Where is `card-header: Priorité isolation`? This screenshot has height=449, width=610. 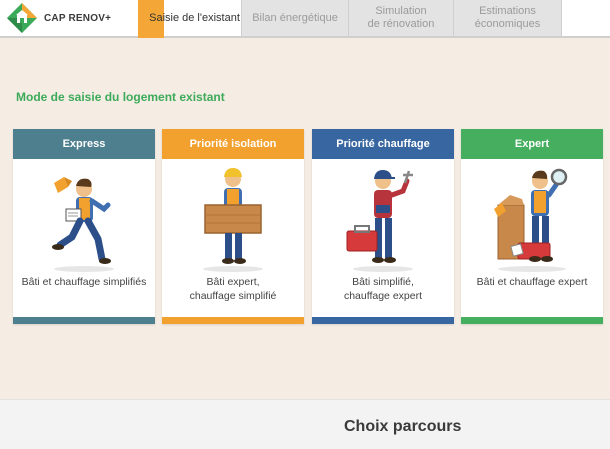
card-header: Priorité isolation is located at coordinates (233, 144).